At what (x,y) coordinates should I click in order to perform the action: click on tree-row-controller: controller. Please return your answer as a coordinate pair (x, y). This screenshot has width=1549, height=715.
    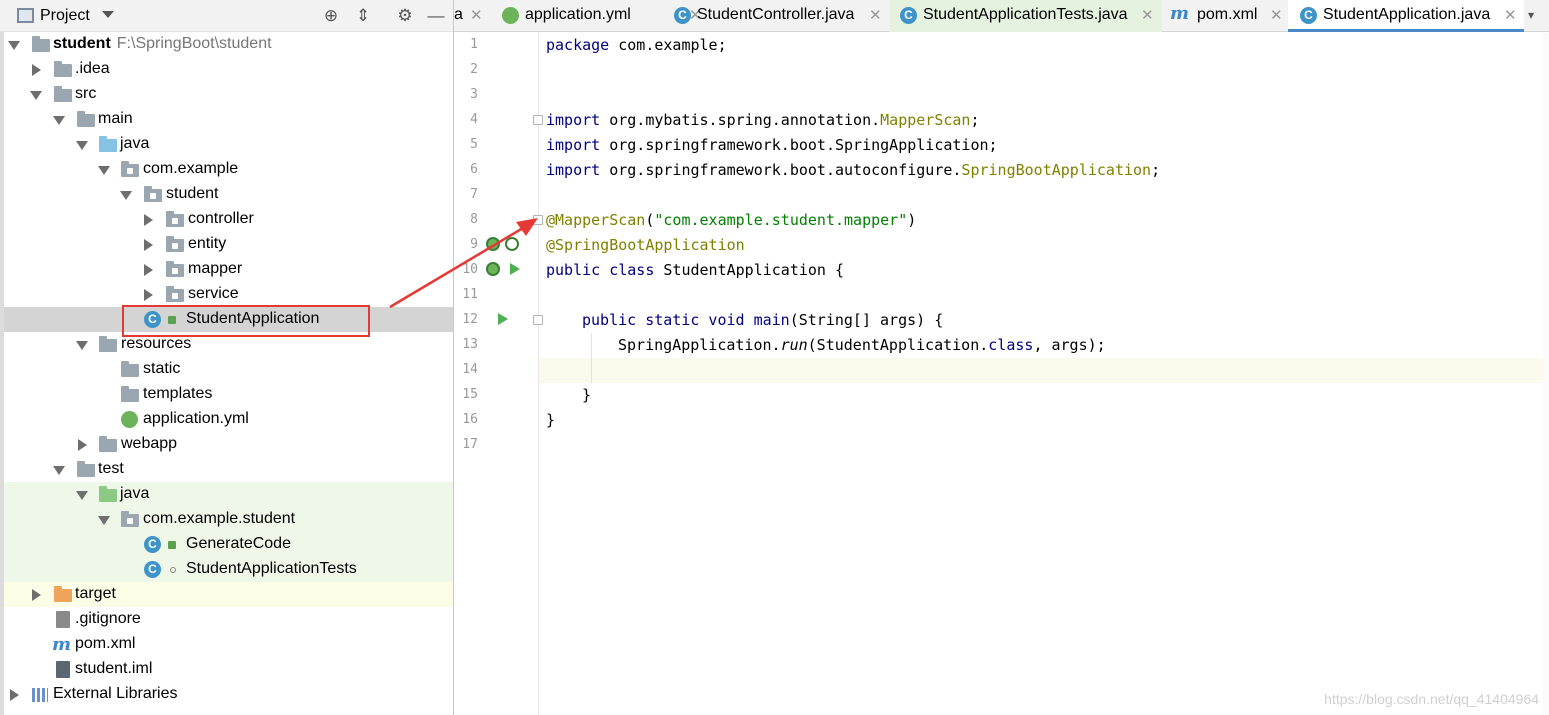
    Looking at the image, I should click on (228, 219).